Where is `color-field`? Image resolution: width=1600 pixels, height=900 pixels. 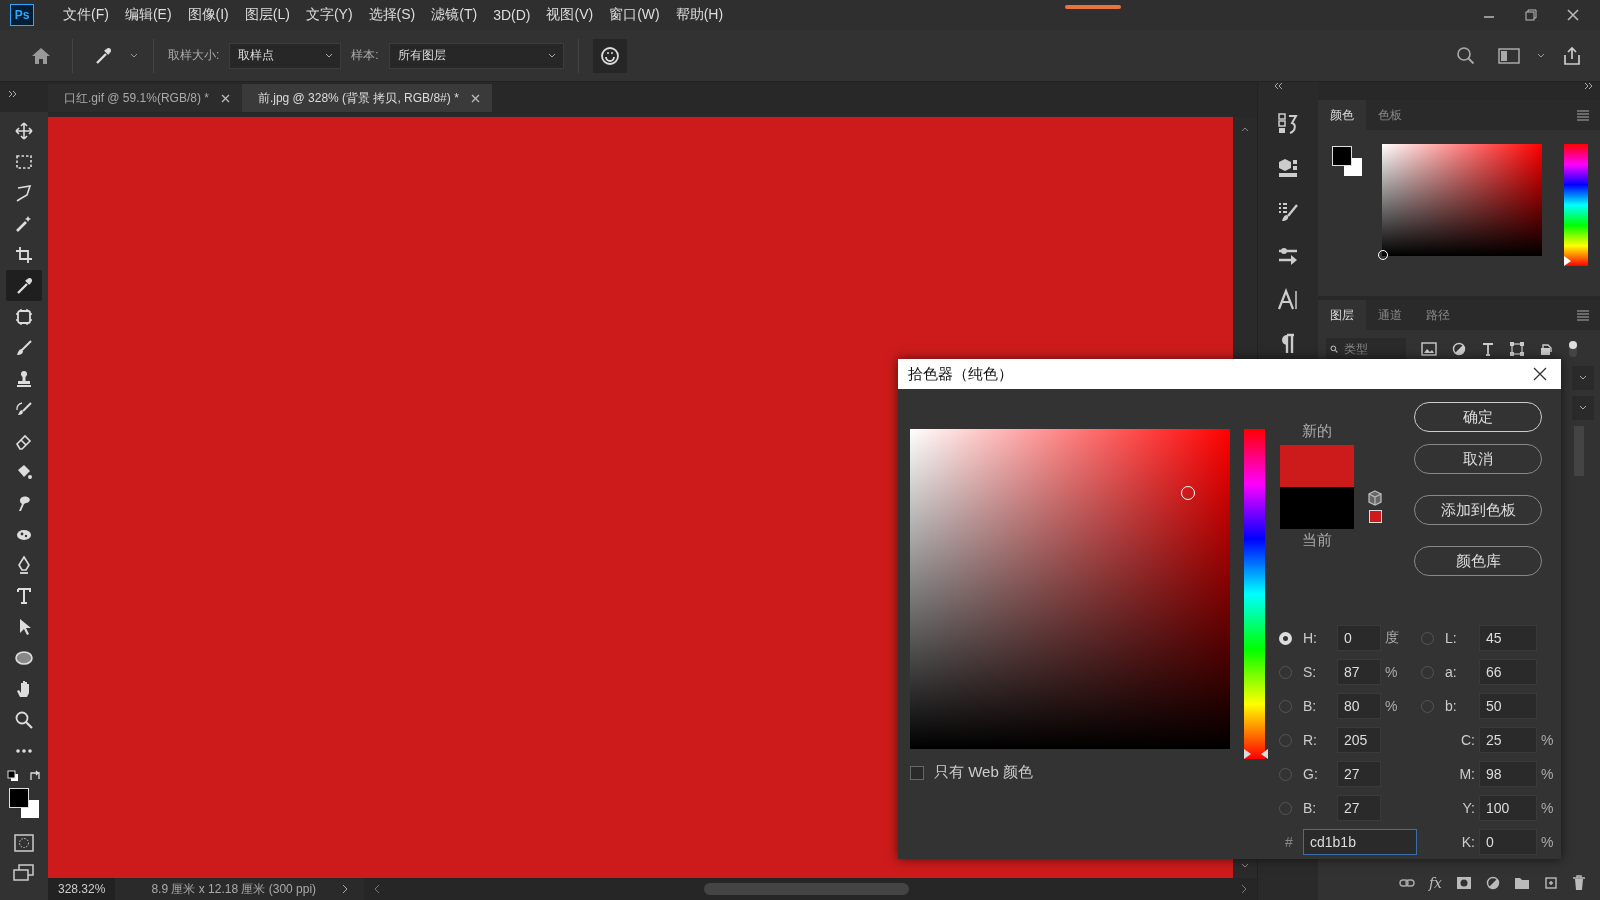 color-field is located at coordinates (1070, 589).